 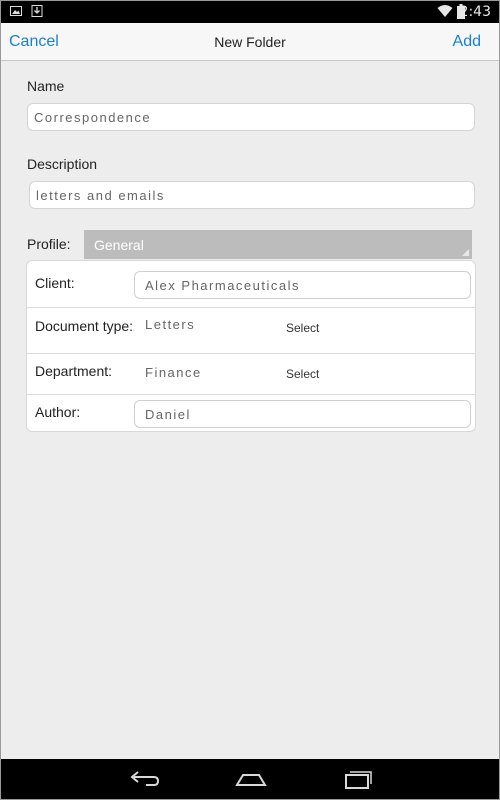 I want to click on client-row: Client: Alex Pharmaceuticals, so click(x=251, y=284).